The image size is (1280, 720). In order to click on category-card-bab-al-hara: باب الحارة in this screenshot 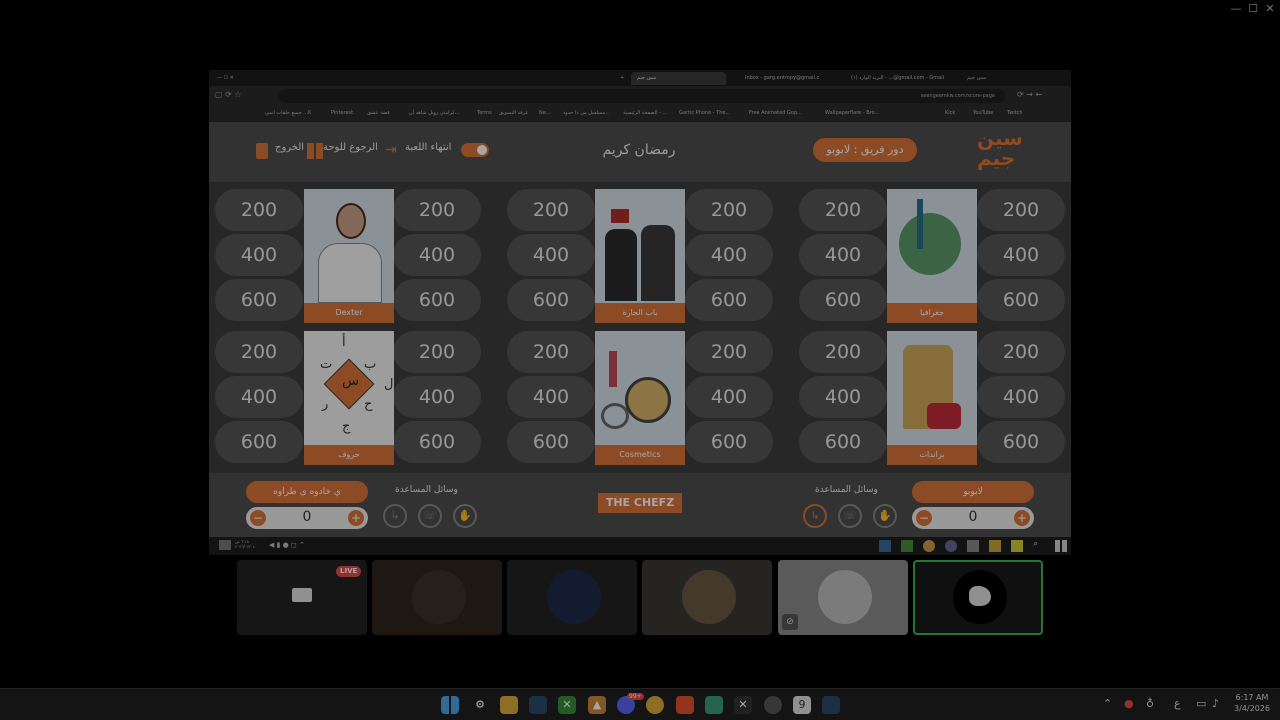, I will do `click(640, 256)`.